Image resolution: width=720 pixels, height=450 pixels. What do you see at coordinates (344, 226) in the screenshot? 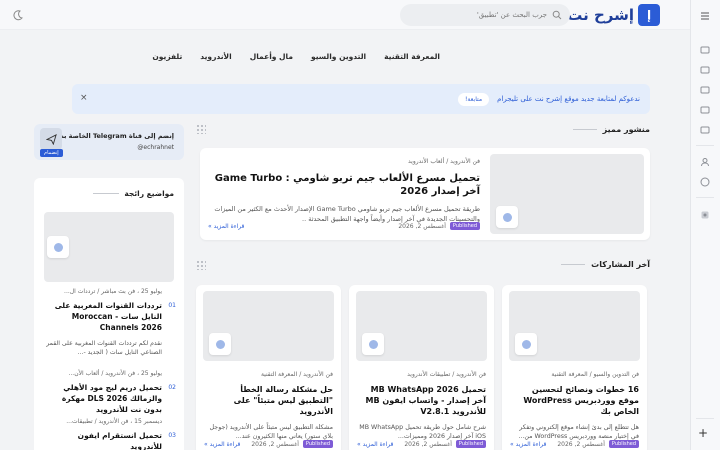
I see `featured-meta: Published أغسطس 2, 2026 قراءة المزيد »` at bounding box center [344, 226].